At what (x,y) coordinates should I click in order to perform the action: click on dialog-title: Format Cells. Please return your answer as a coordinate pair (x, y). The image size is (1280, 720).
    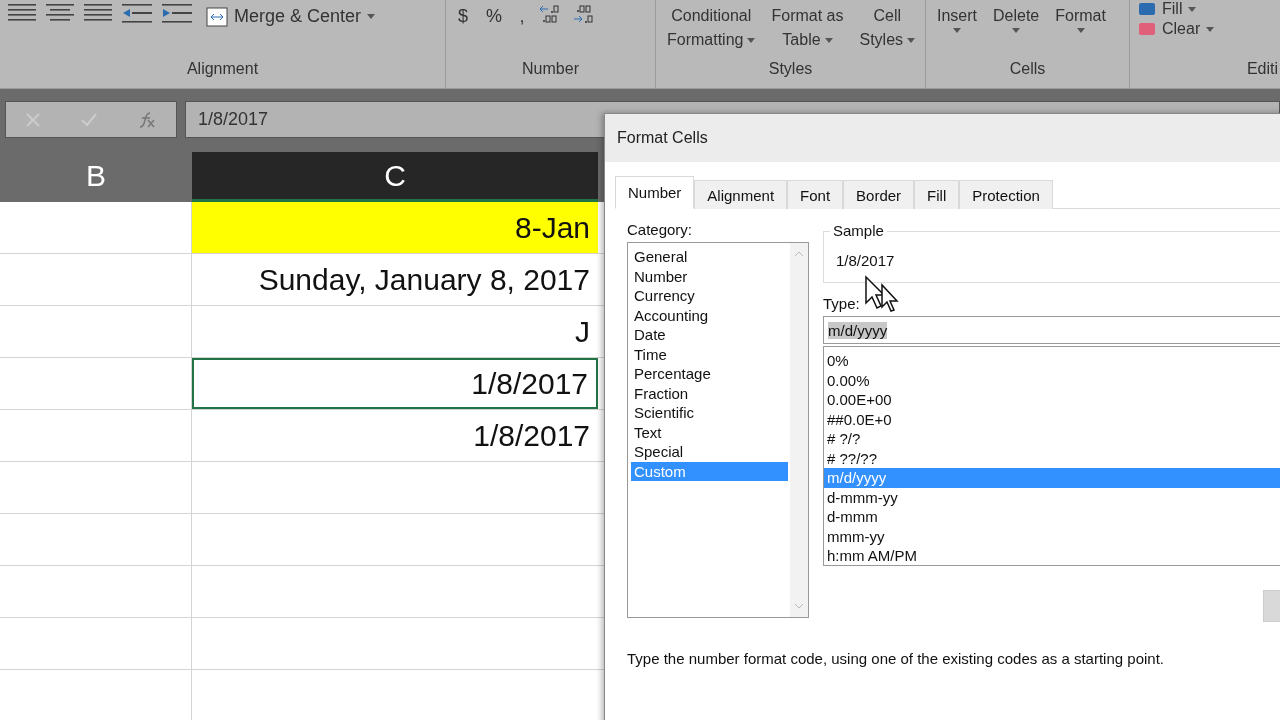
    Looking at the image, I should click on (942, 138).